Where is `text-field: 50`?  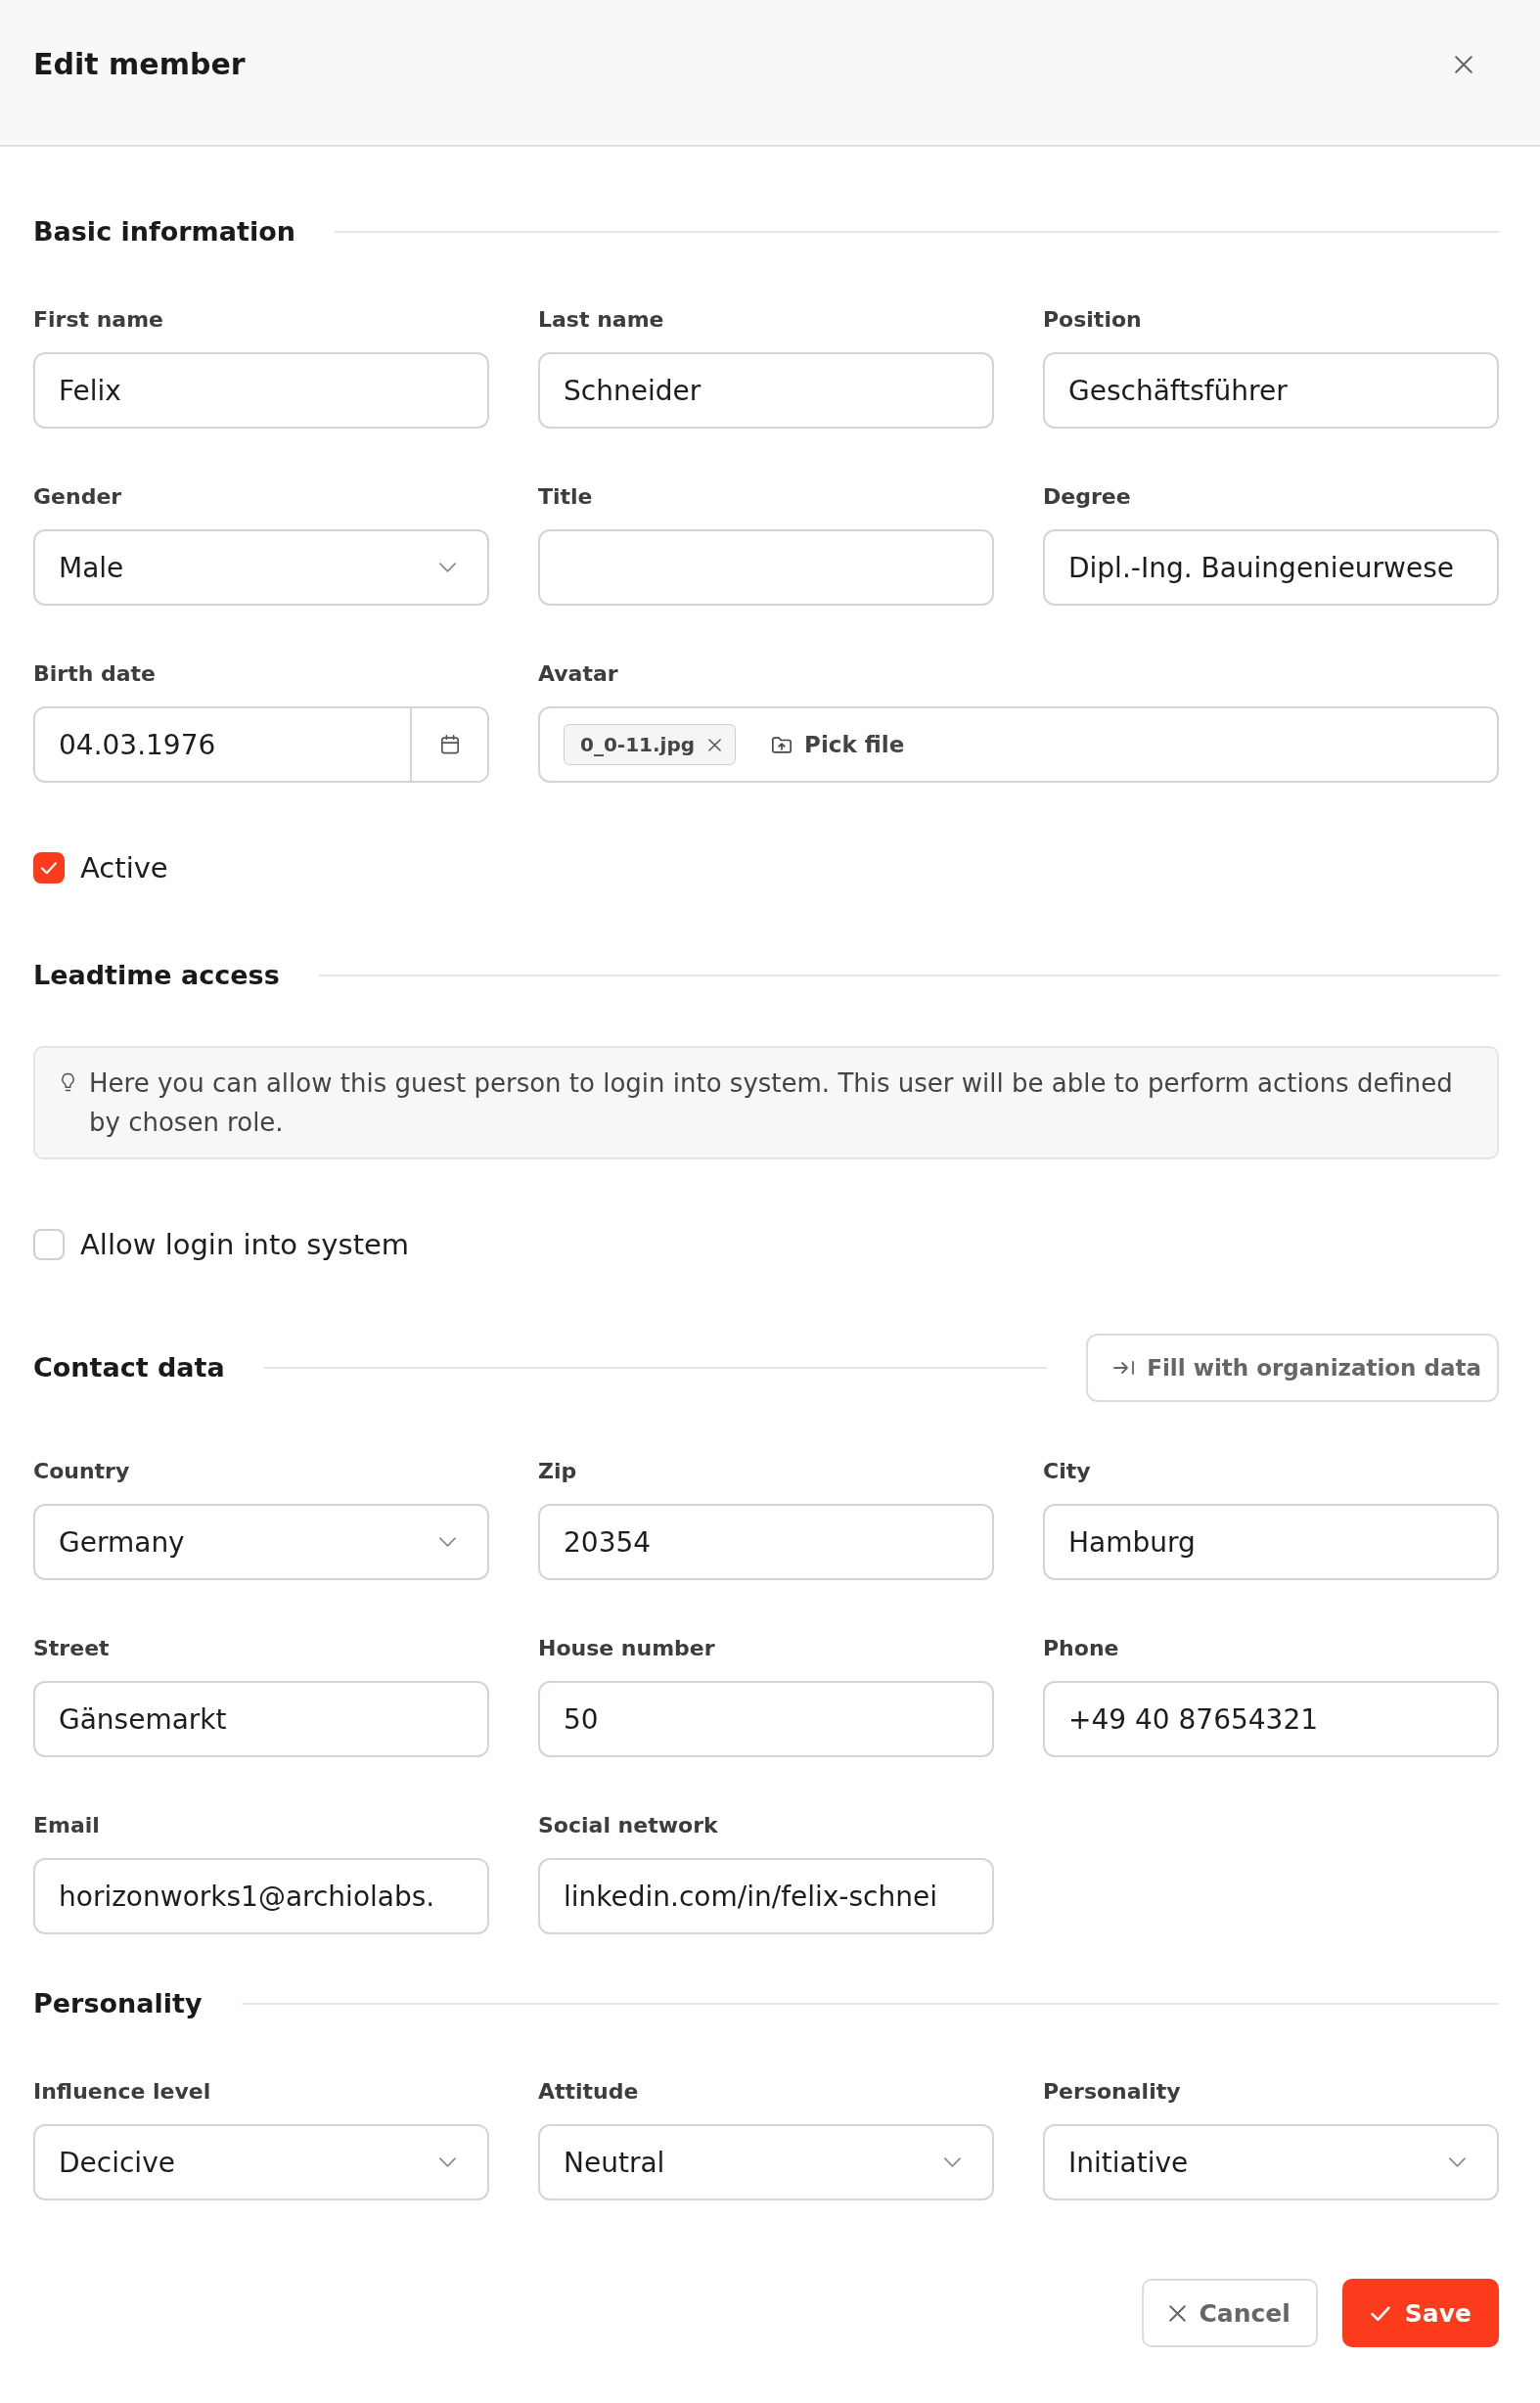 text-field: 50 is located at coordinates (766, 1719).